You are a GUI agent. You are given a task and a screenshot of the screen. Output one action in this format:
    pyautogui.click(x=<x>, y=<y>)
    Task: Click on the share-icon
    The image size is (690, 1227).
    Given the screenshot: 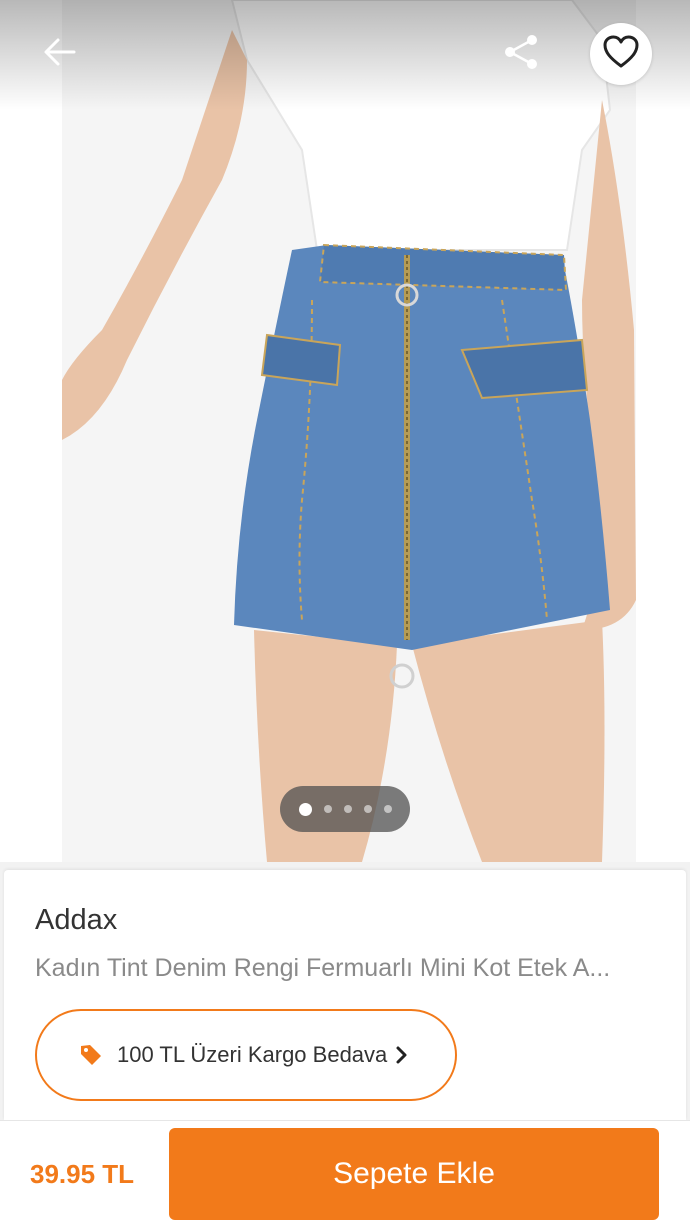 What is the action you would take?
    pyautogui.click(x=522, y=54)
    